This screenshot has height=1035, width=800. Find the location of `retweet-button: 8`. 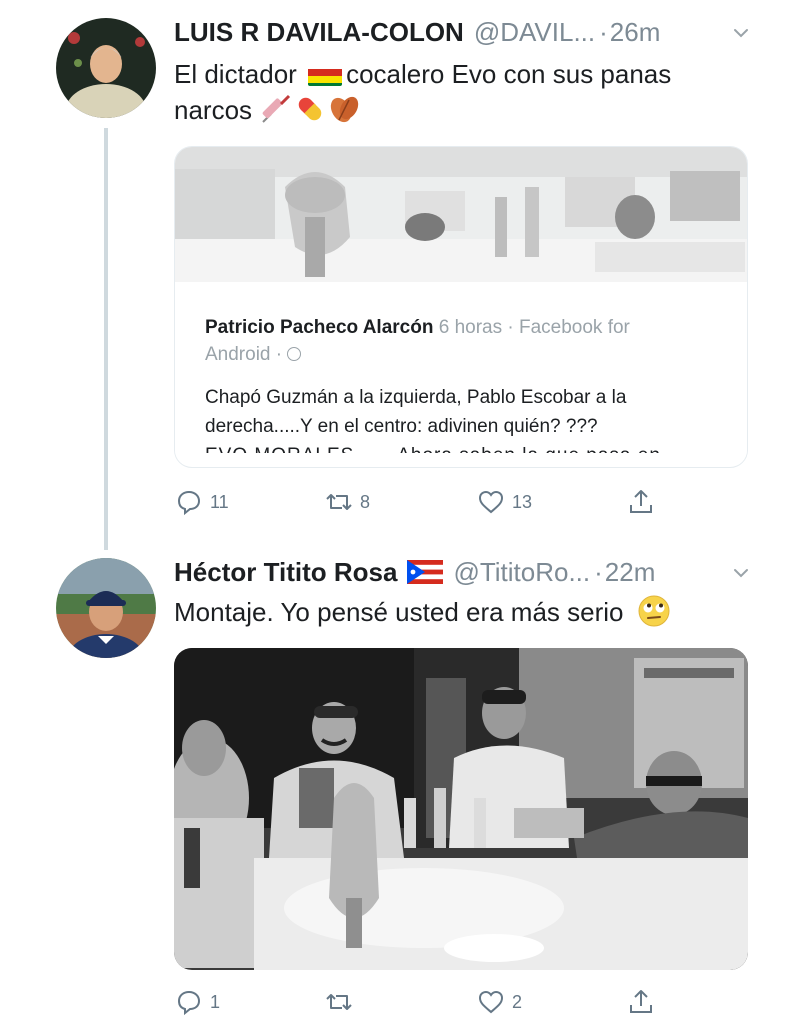

retweet-button: 8 is located at coordinates (347, 502).